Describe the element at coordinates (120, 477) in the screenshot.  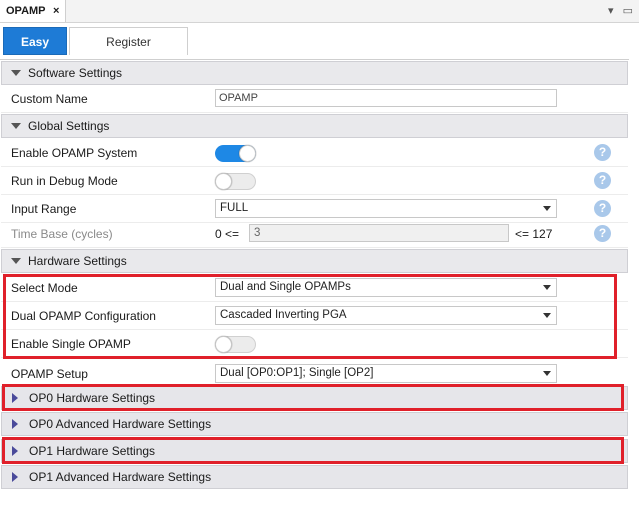
I see `group-label: OP1 Advanced Hardware Settings` at that location.